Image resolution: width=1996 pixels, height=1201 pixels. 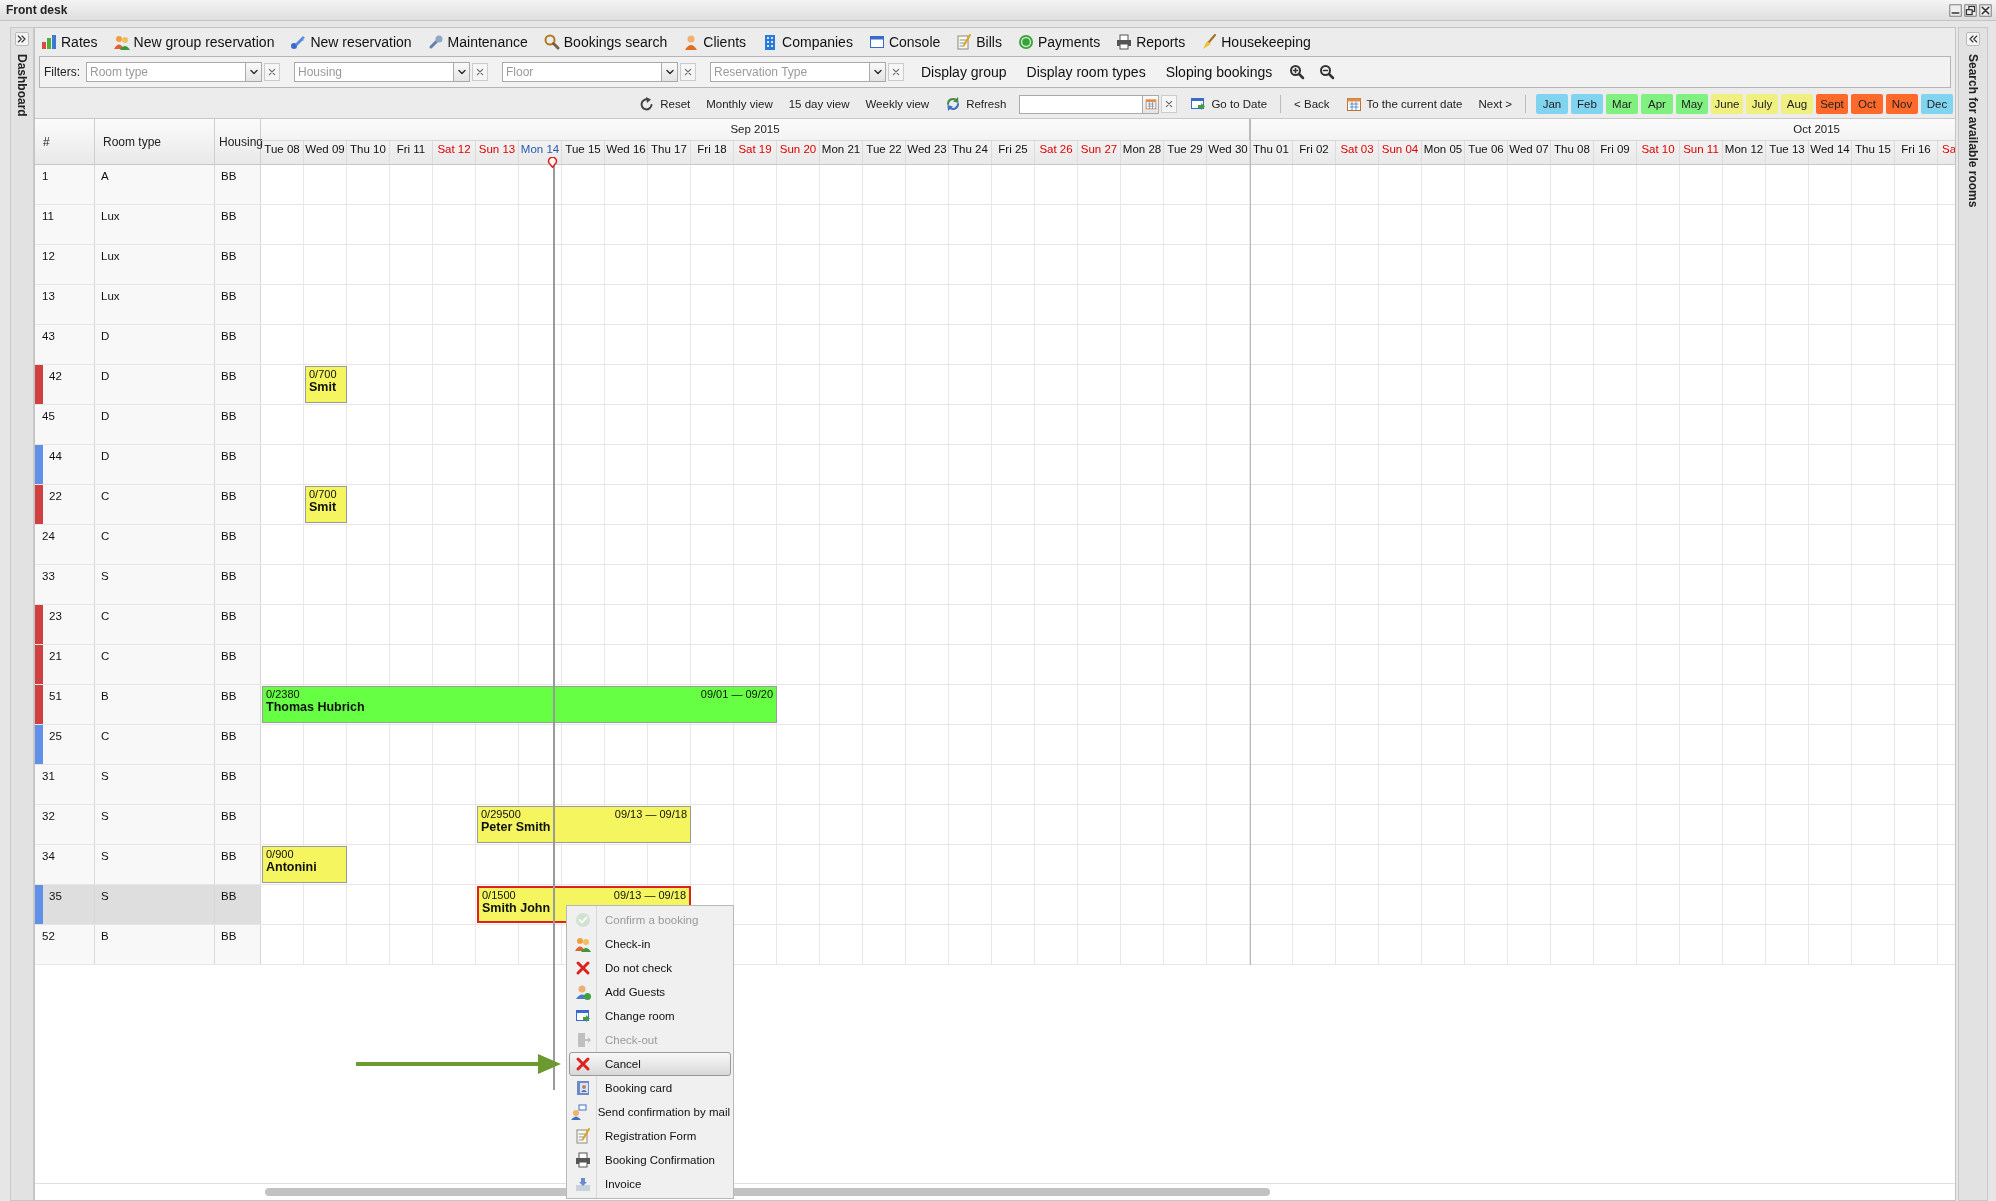 What do you see at coordinates (1312, 104) in the screenshot?
I see `back-button: < Back` at bounding box center [1312, 104].